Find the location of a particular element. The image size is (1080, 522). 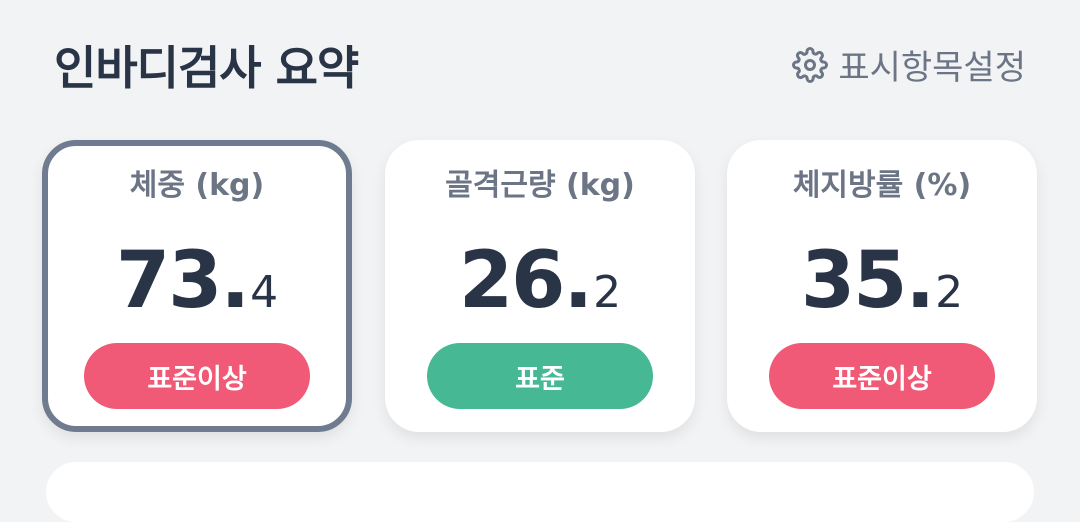

display-settings-label: 표시항목설정 is located at coordinates (932, 68).